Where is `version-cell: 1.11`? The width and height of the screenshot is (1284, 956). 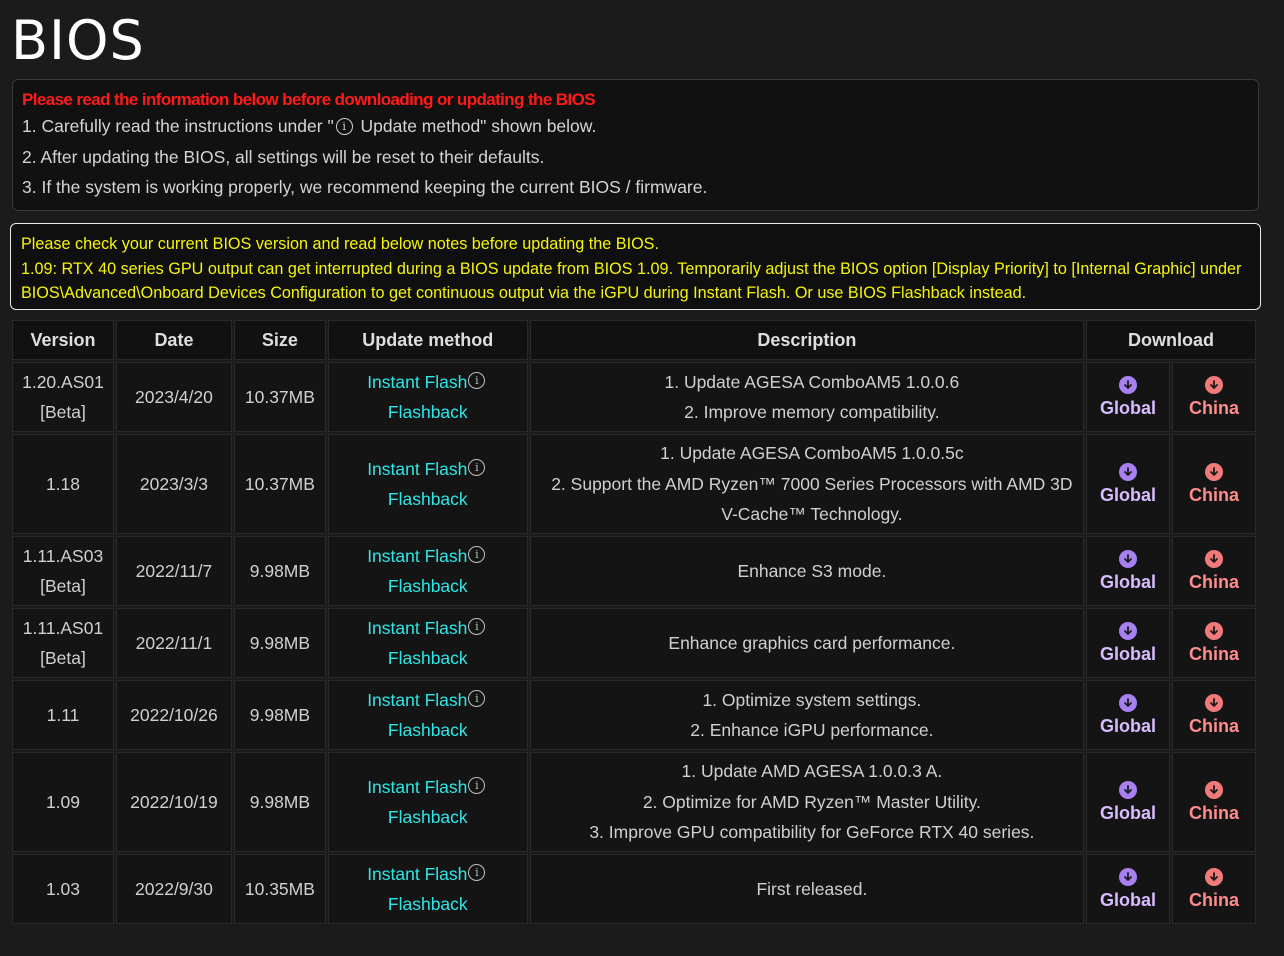 version-cell: 1.11 is located at coordinates (63, 715).